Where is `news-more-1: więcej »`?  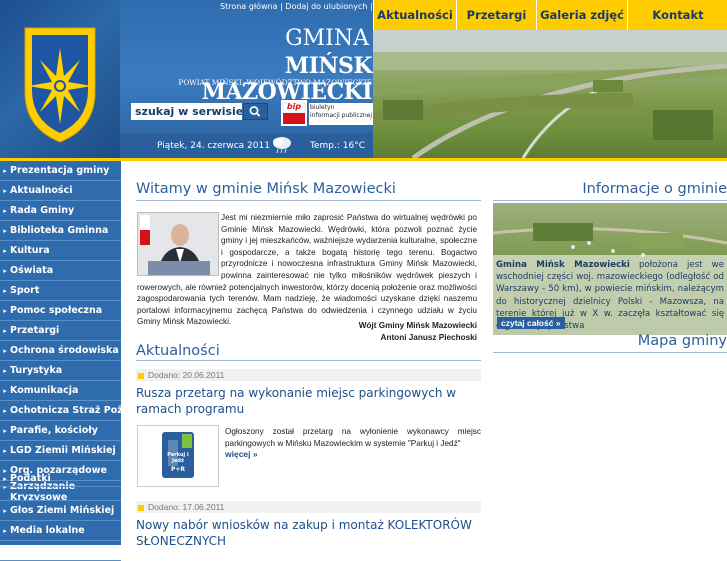
news-more-1: więcej » is located at coordinates (241, 454).